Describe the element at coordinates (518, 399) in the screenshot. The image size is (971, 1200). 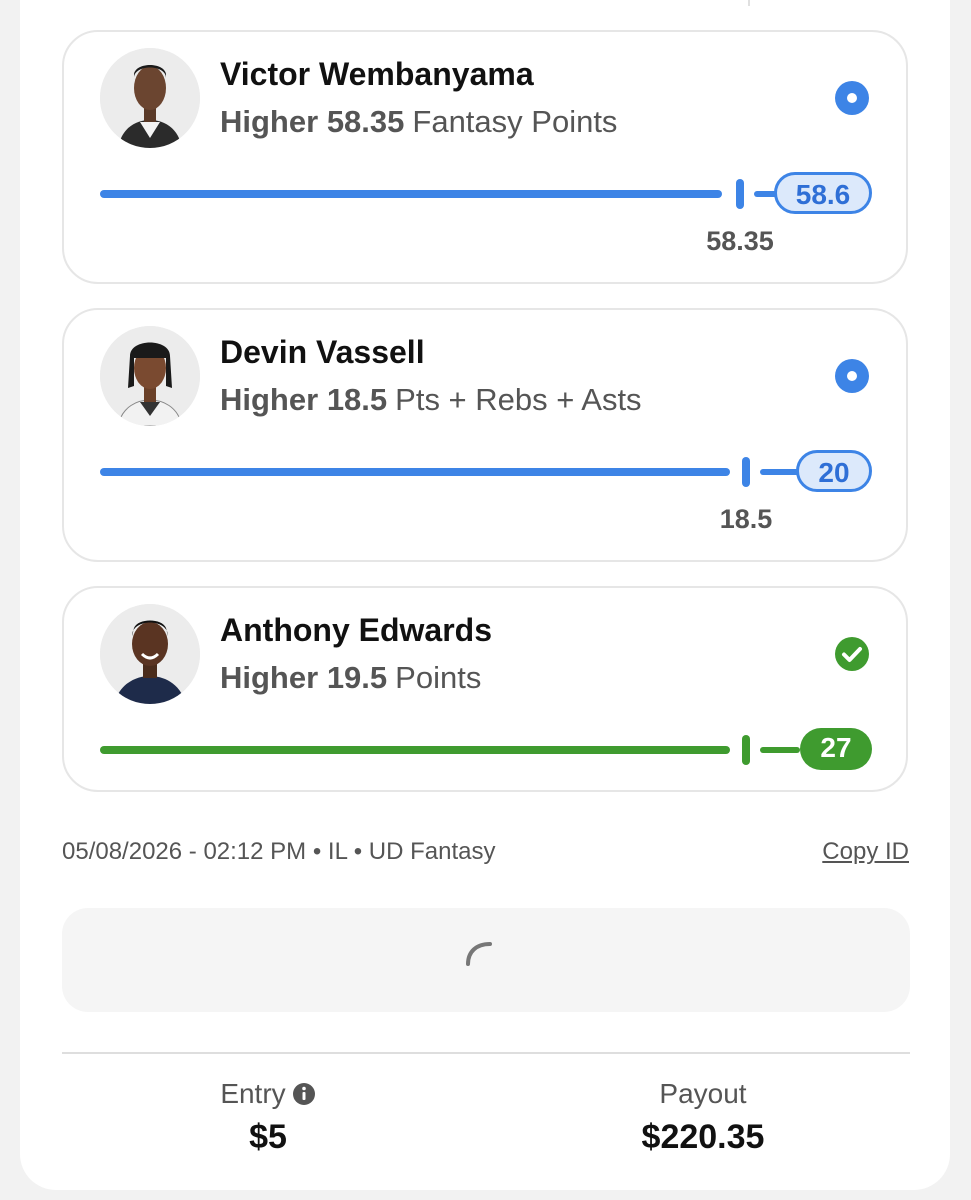
I see `pick-stat: Pts + Rebs + Asts` at that location.